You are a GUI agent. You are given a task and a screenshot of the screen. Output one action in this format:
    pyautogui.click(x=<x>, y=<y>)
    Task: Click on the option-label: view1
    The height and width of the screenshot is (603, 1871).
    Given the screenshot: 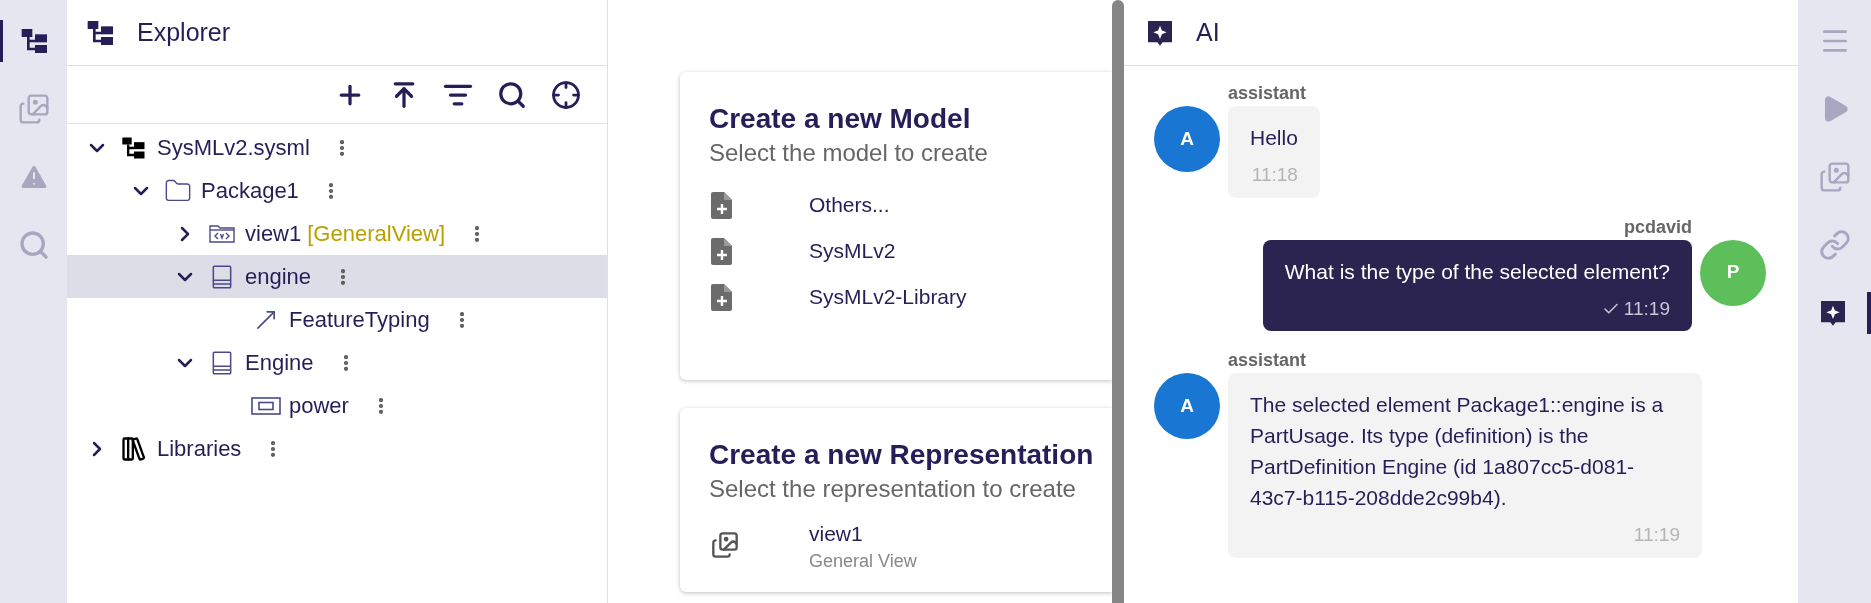 What is the action you would take?
    pyautogui.click(x=836, y=534)
    